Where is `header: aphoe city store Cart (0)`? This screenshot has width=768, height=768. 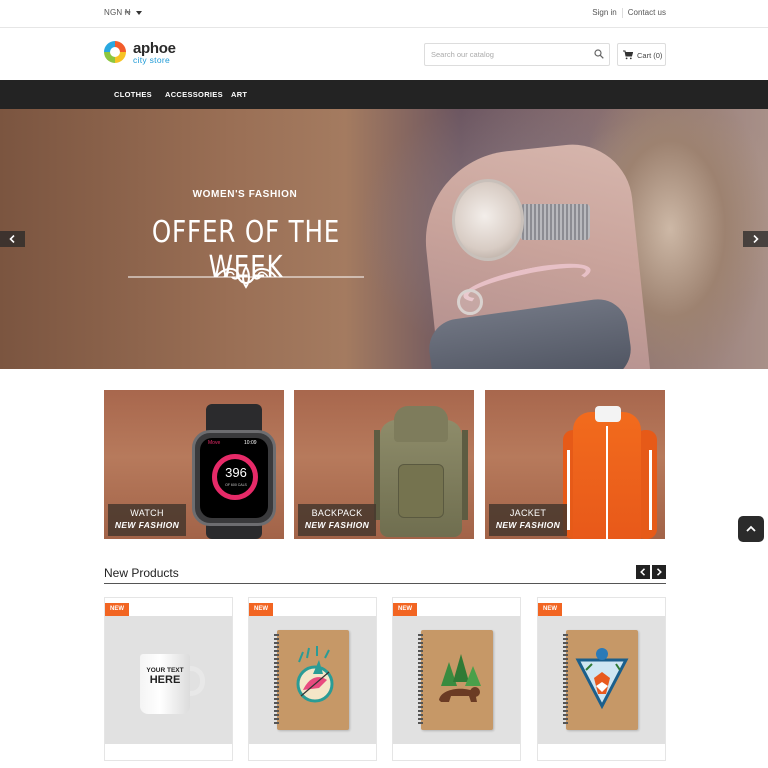 header: aphoe city store Cart (0) is located at coordinates (384, 54).